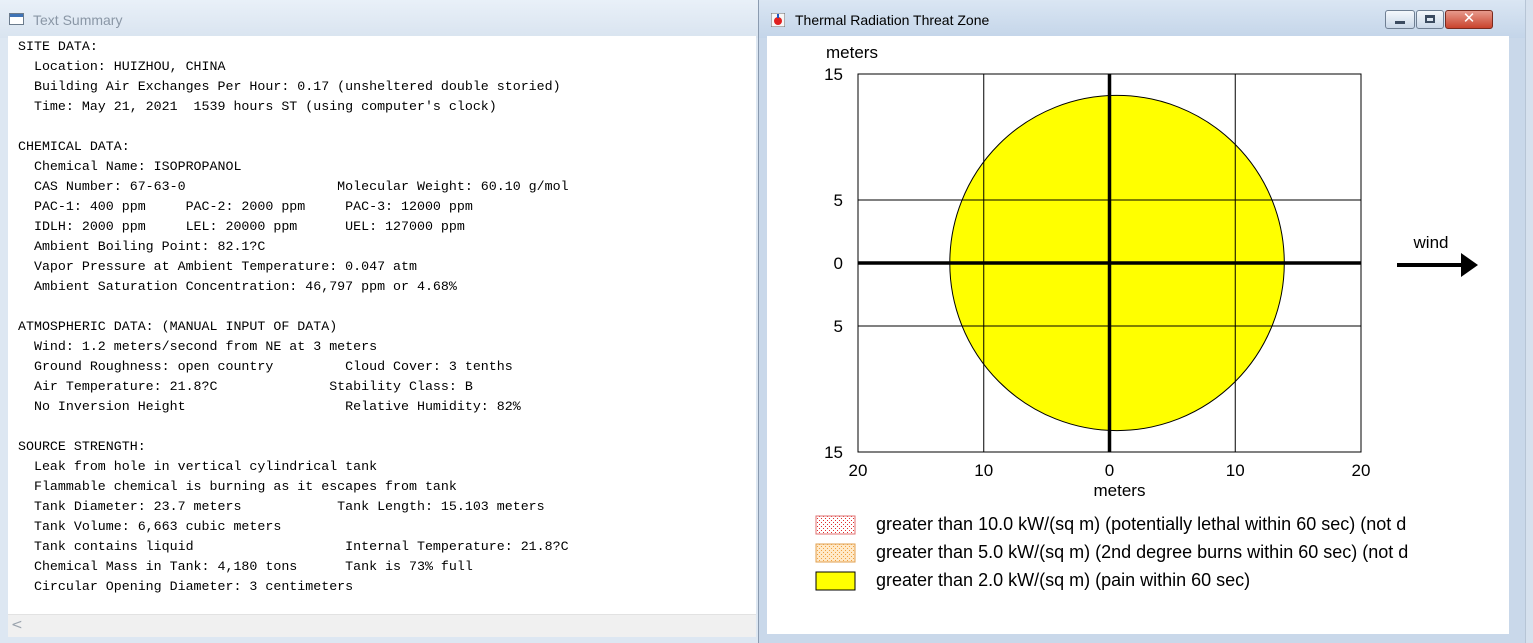  Describe the element at coordinates (1109, 470) in the screenshot. I see `x-tick-label: 0` at that location.